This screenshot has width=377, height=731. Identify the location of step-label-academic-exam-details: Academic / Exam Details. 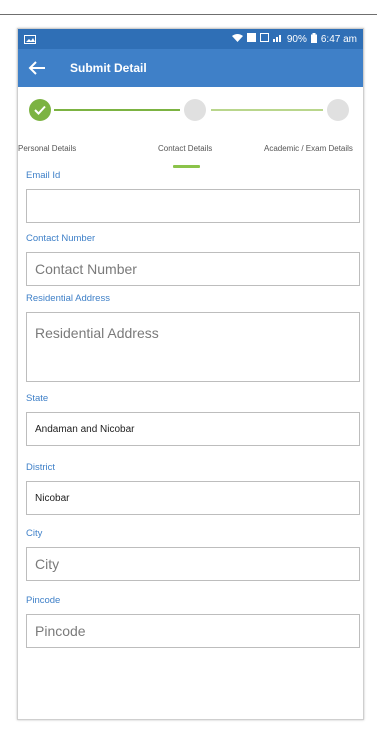
(308, 148).